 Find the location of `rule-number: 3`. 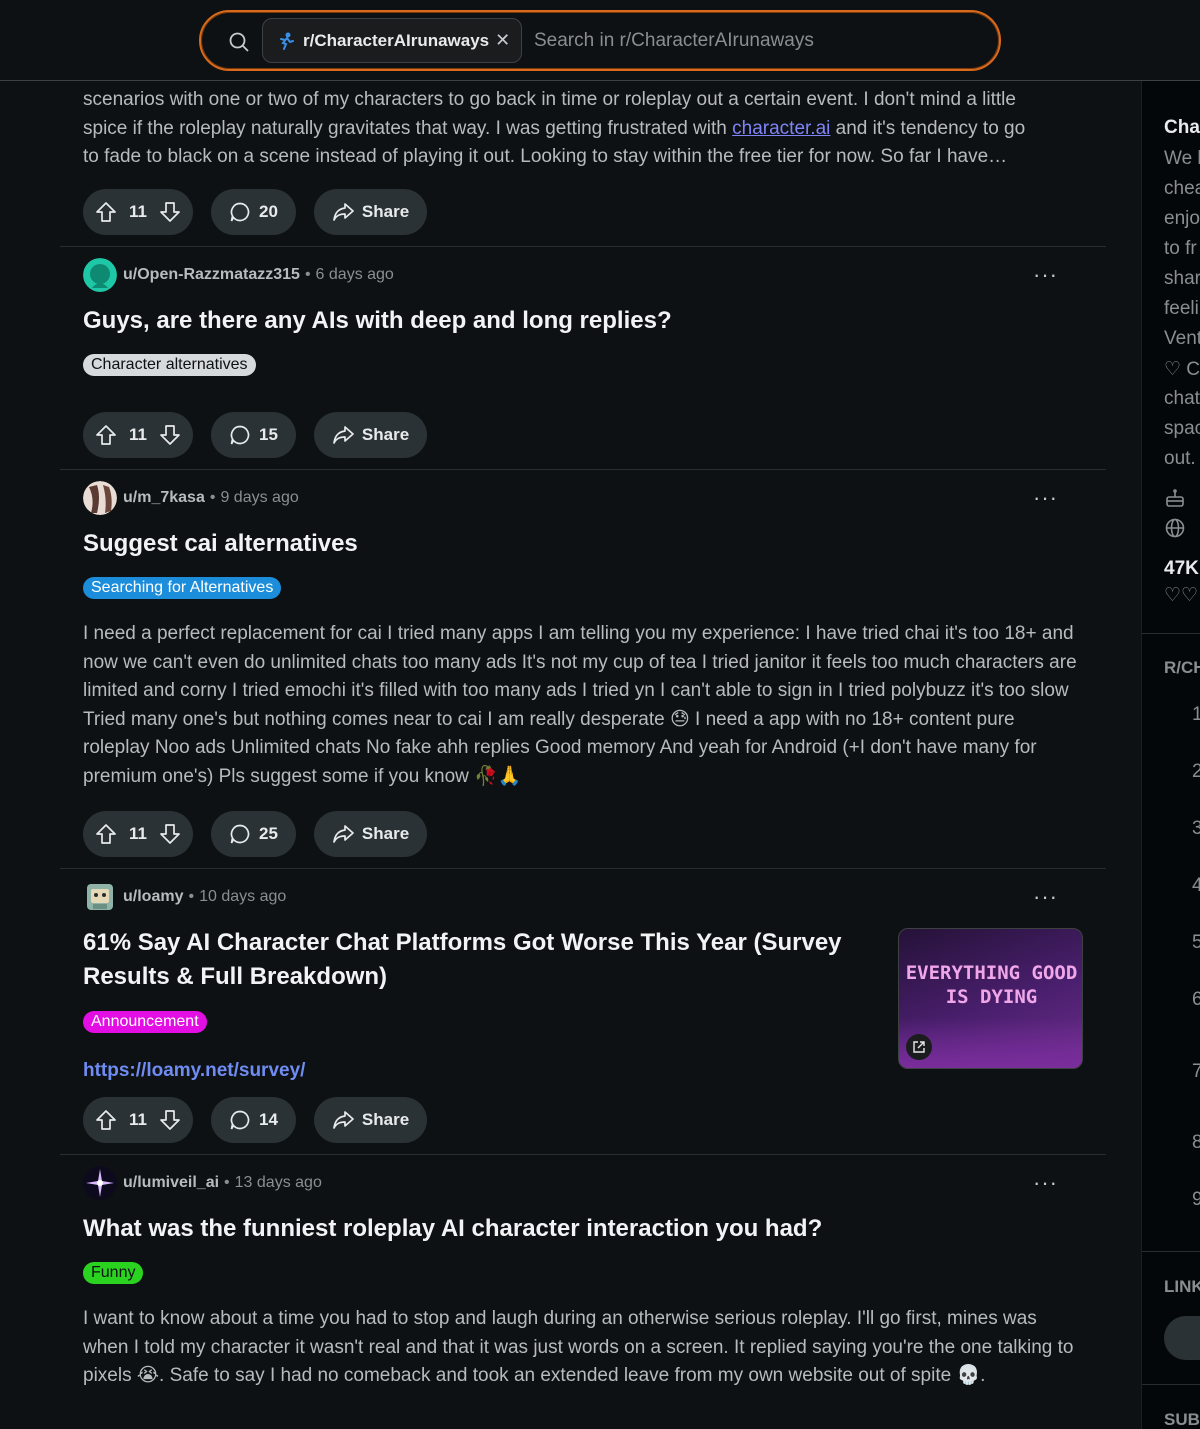

rule-number: 3 is located at coordinates (1196, 829).